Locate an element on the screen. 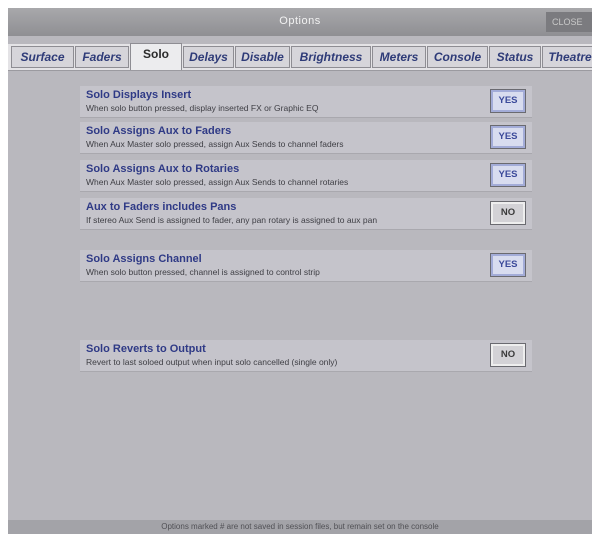 This screenshot has height=534, width=592. tab-status: Status is located at coordinates (515, 57).